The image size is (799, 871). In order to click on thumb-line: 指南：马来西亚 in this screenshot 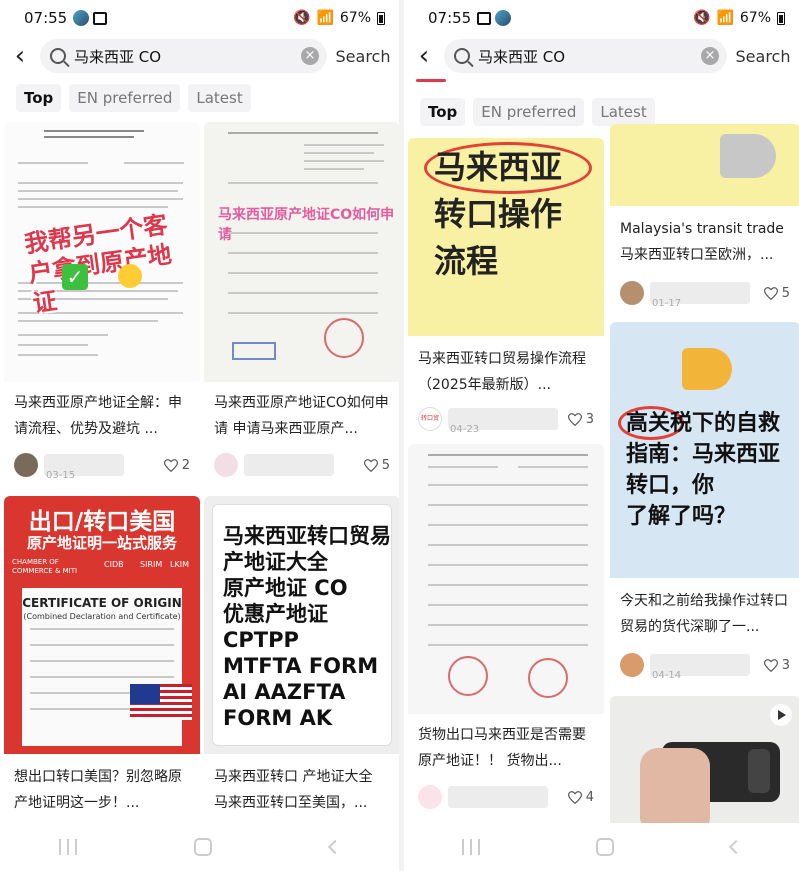, I will do `click(703, 454)`.